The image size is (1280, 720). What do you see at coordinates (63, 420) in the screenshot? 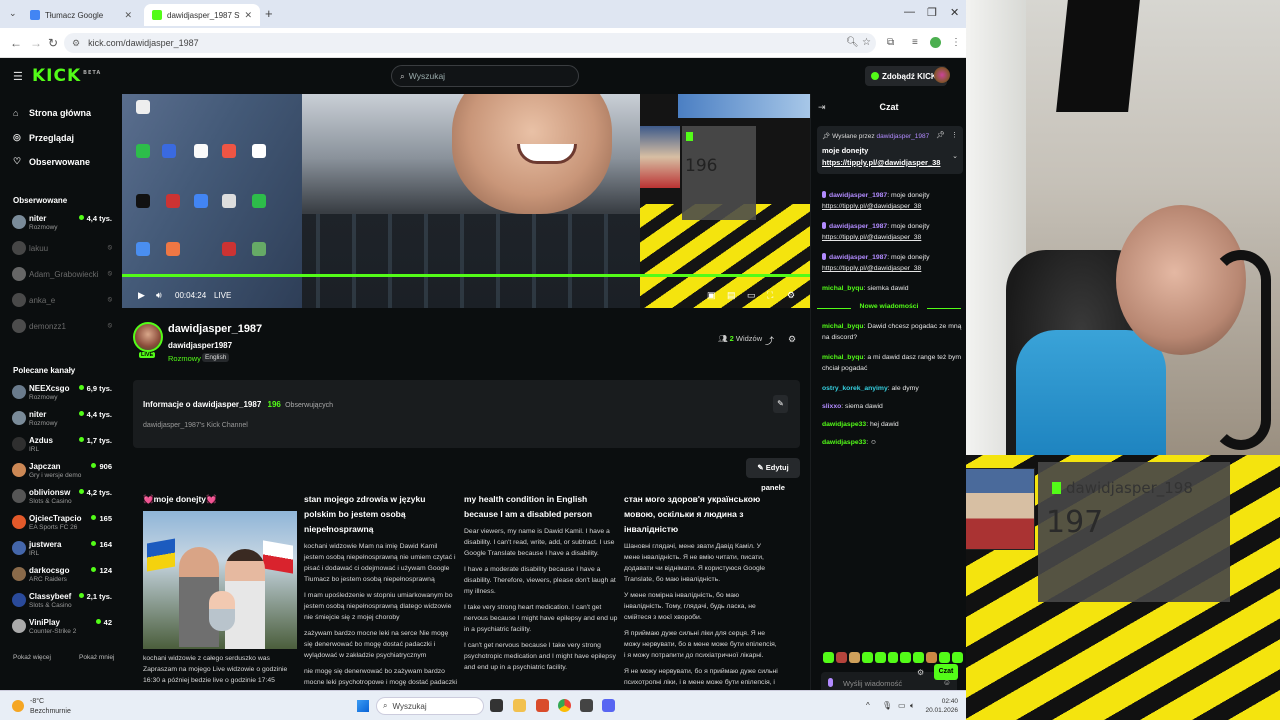
I see `recommended-channel: niter Rozmowy 4,4 tys.` at bounding box center [63, 420].